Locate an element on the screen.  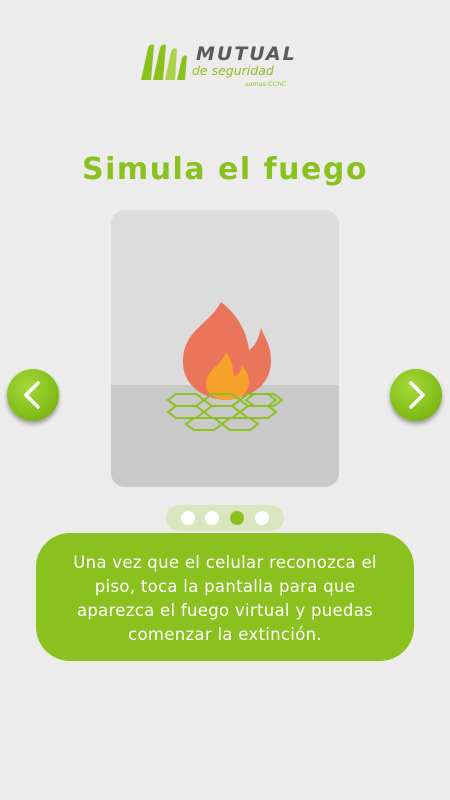
fire-icon is located at coordinates (227, 351).